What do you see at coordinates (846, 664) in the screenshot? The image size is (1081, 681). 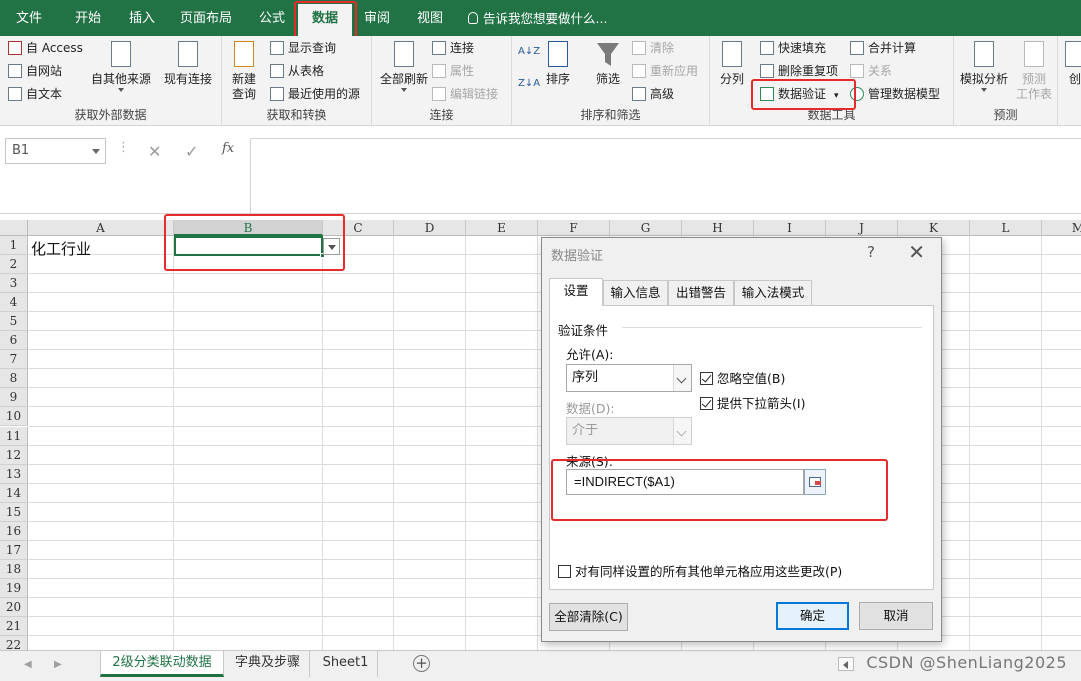 I see `scroll-left-button` at bounding box center [846, 664].